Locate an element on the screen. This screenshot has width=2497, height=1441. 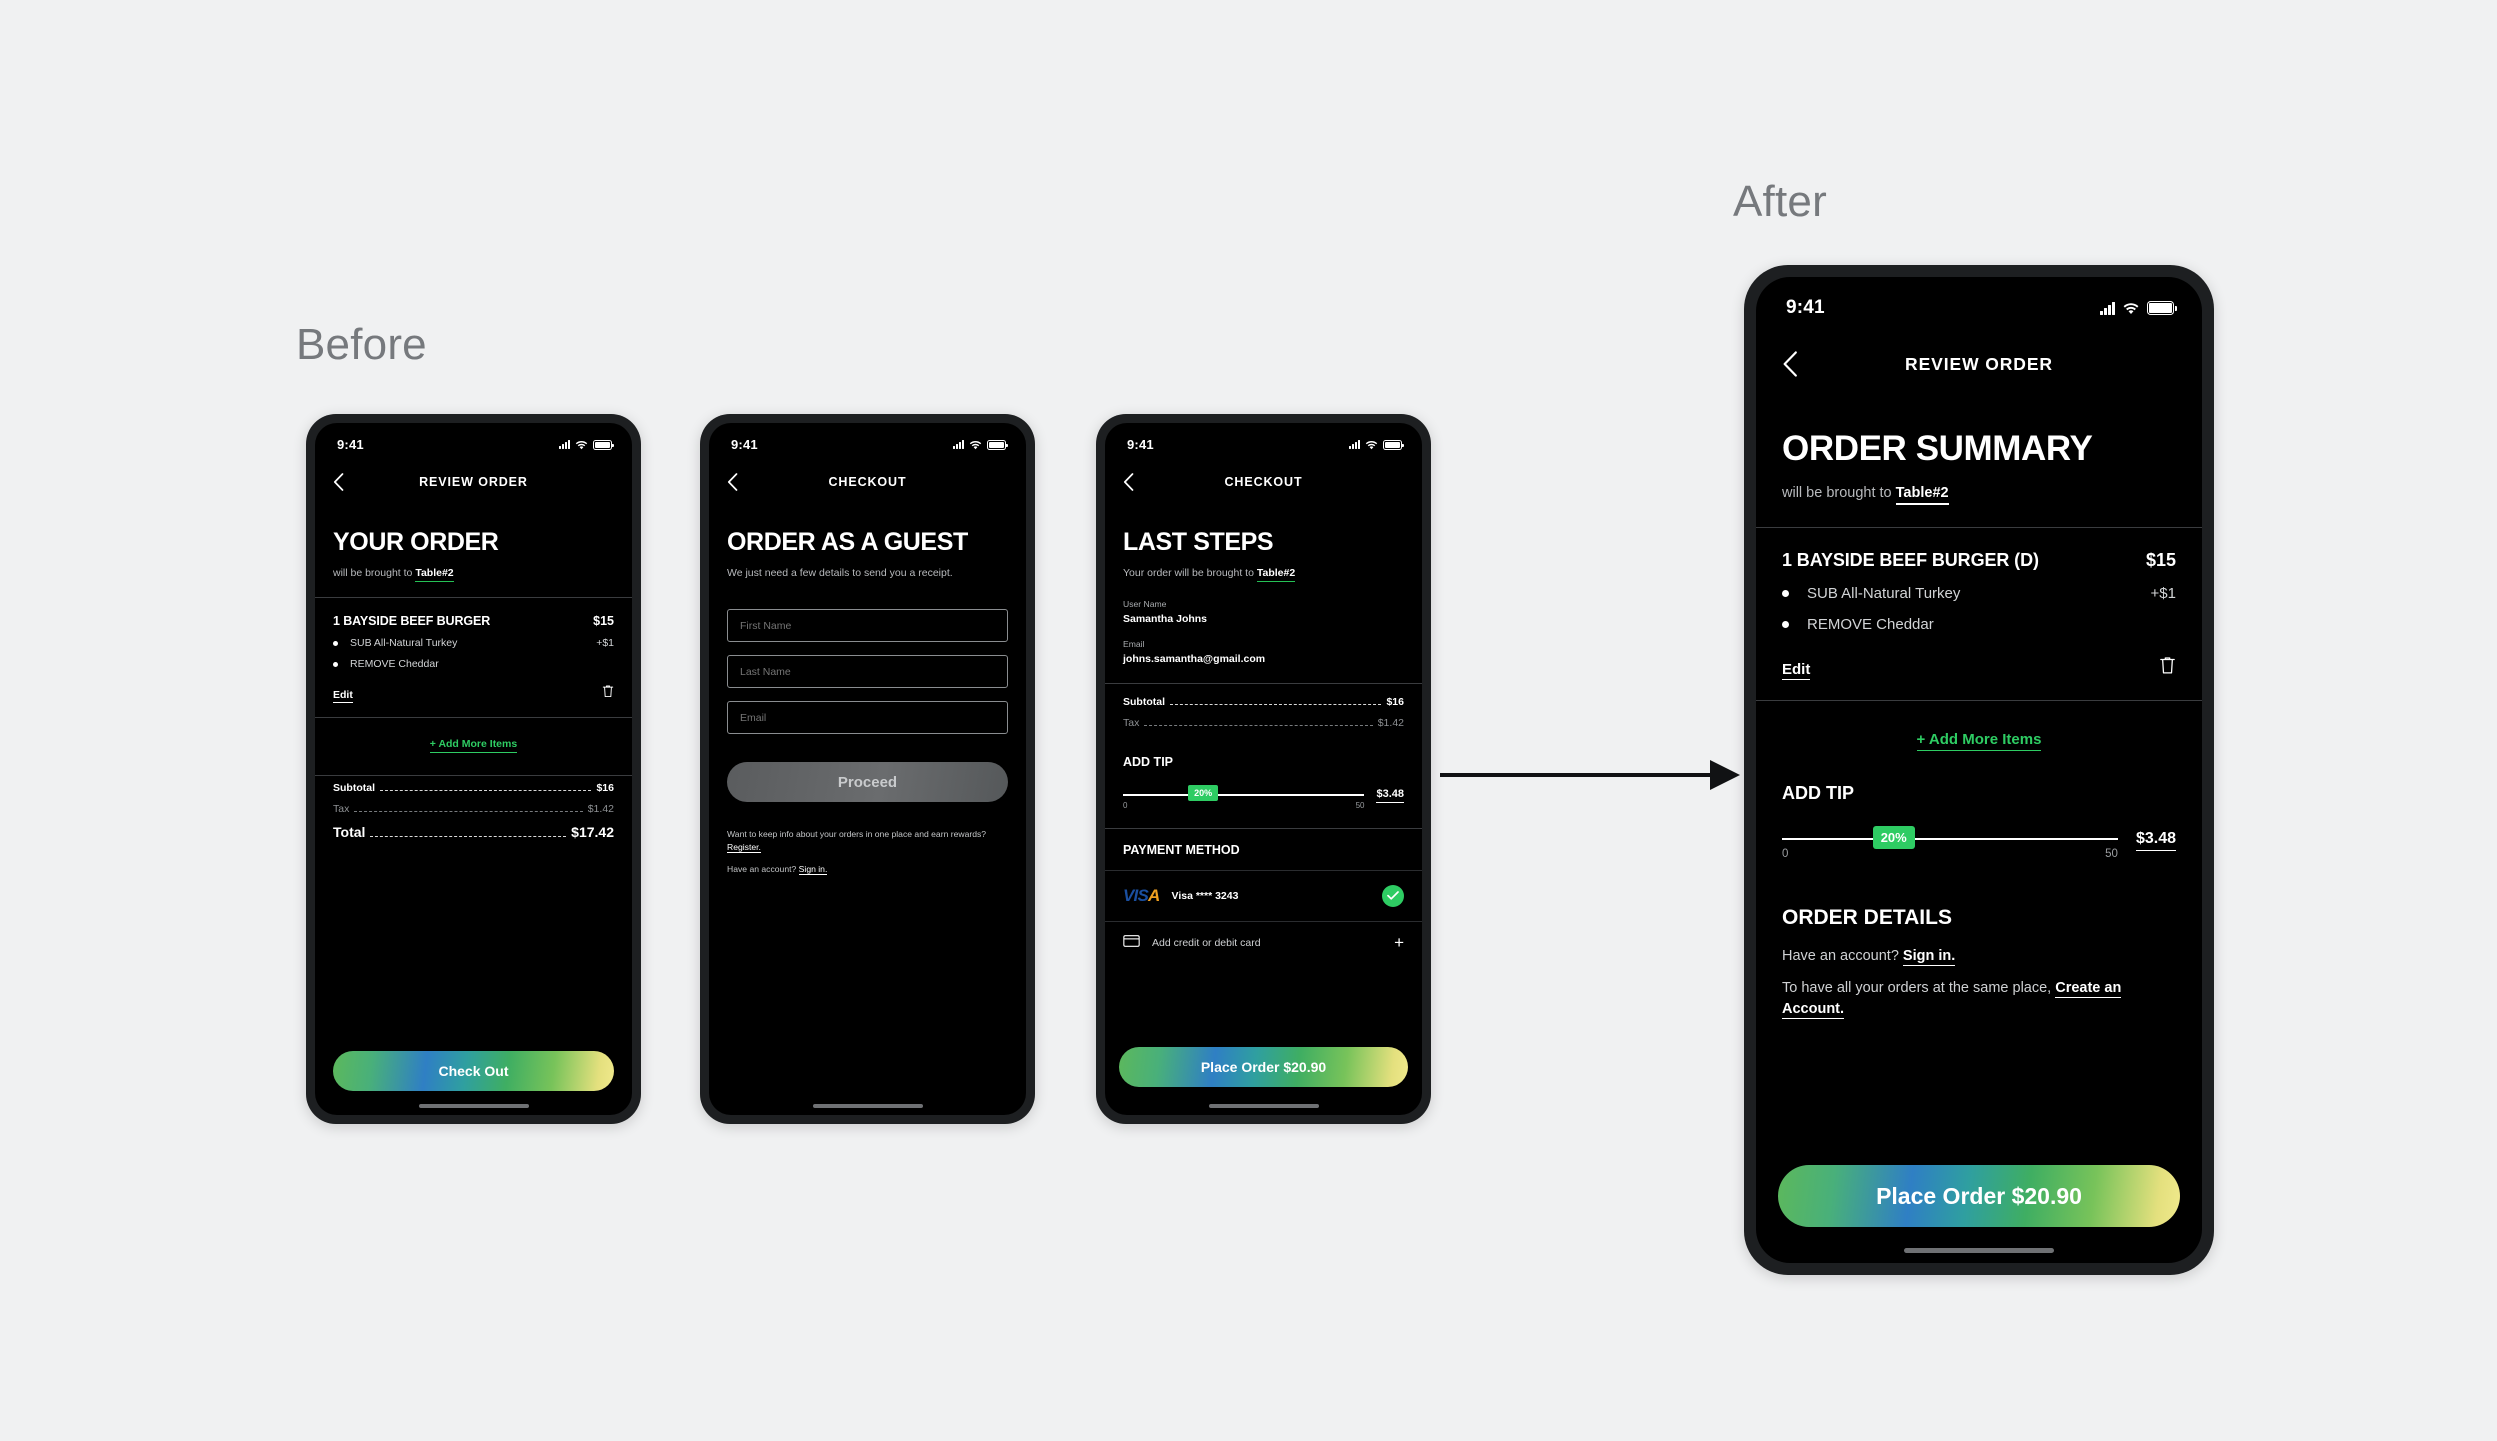
nav-title: CHECKOUT is located at coordinates (867, 482).